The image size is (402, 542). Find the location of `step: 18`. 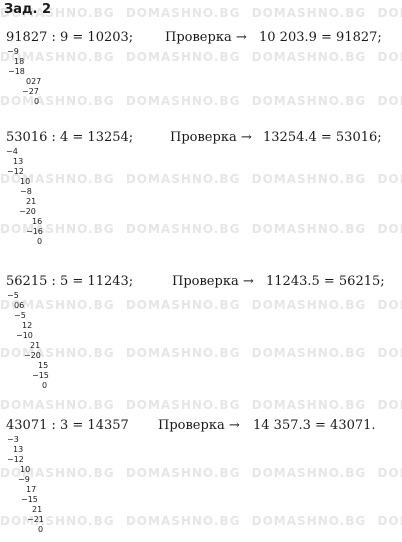

step: 18 is located at coordinates (19, 61).